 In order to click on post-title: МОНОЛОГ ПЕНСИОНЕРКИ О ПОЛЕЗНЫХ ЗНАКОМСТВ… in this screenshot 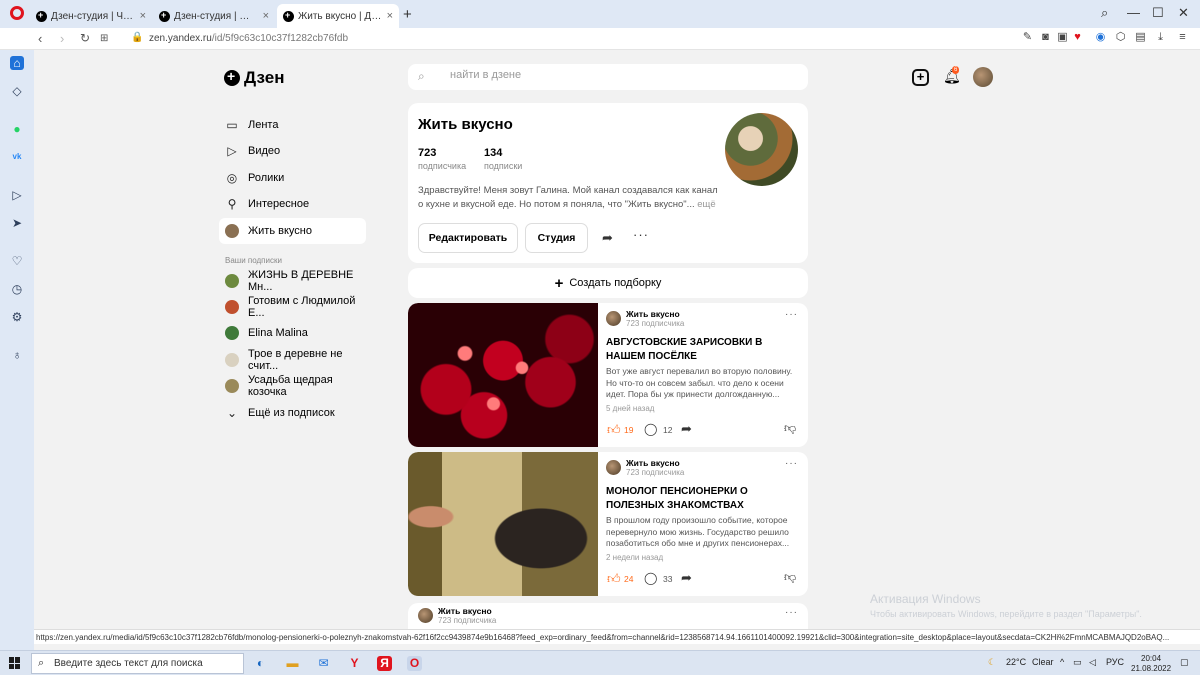, I will do `click(703, 498)`.